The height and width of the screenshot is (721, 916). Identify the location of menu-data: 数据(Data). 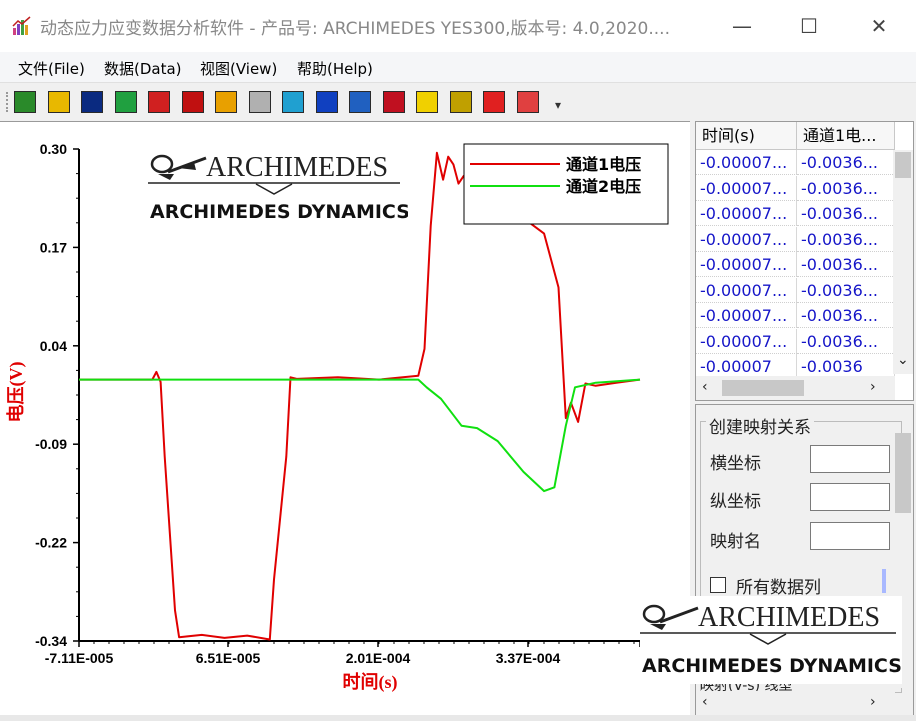
(143, 68).